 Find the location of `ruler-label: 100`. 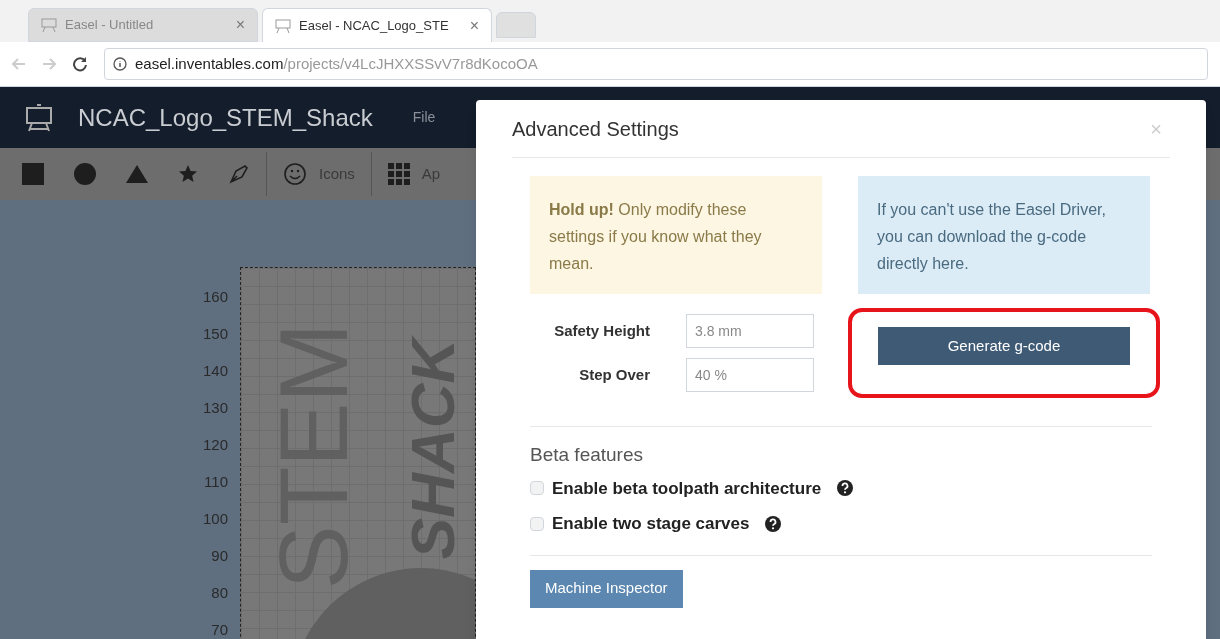

ruler-label: 100 is located at coordinates (214, 519).